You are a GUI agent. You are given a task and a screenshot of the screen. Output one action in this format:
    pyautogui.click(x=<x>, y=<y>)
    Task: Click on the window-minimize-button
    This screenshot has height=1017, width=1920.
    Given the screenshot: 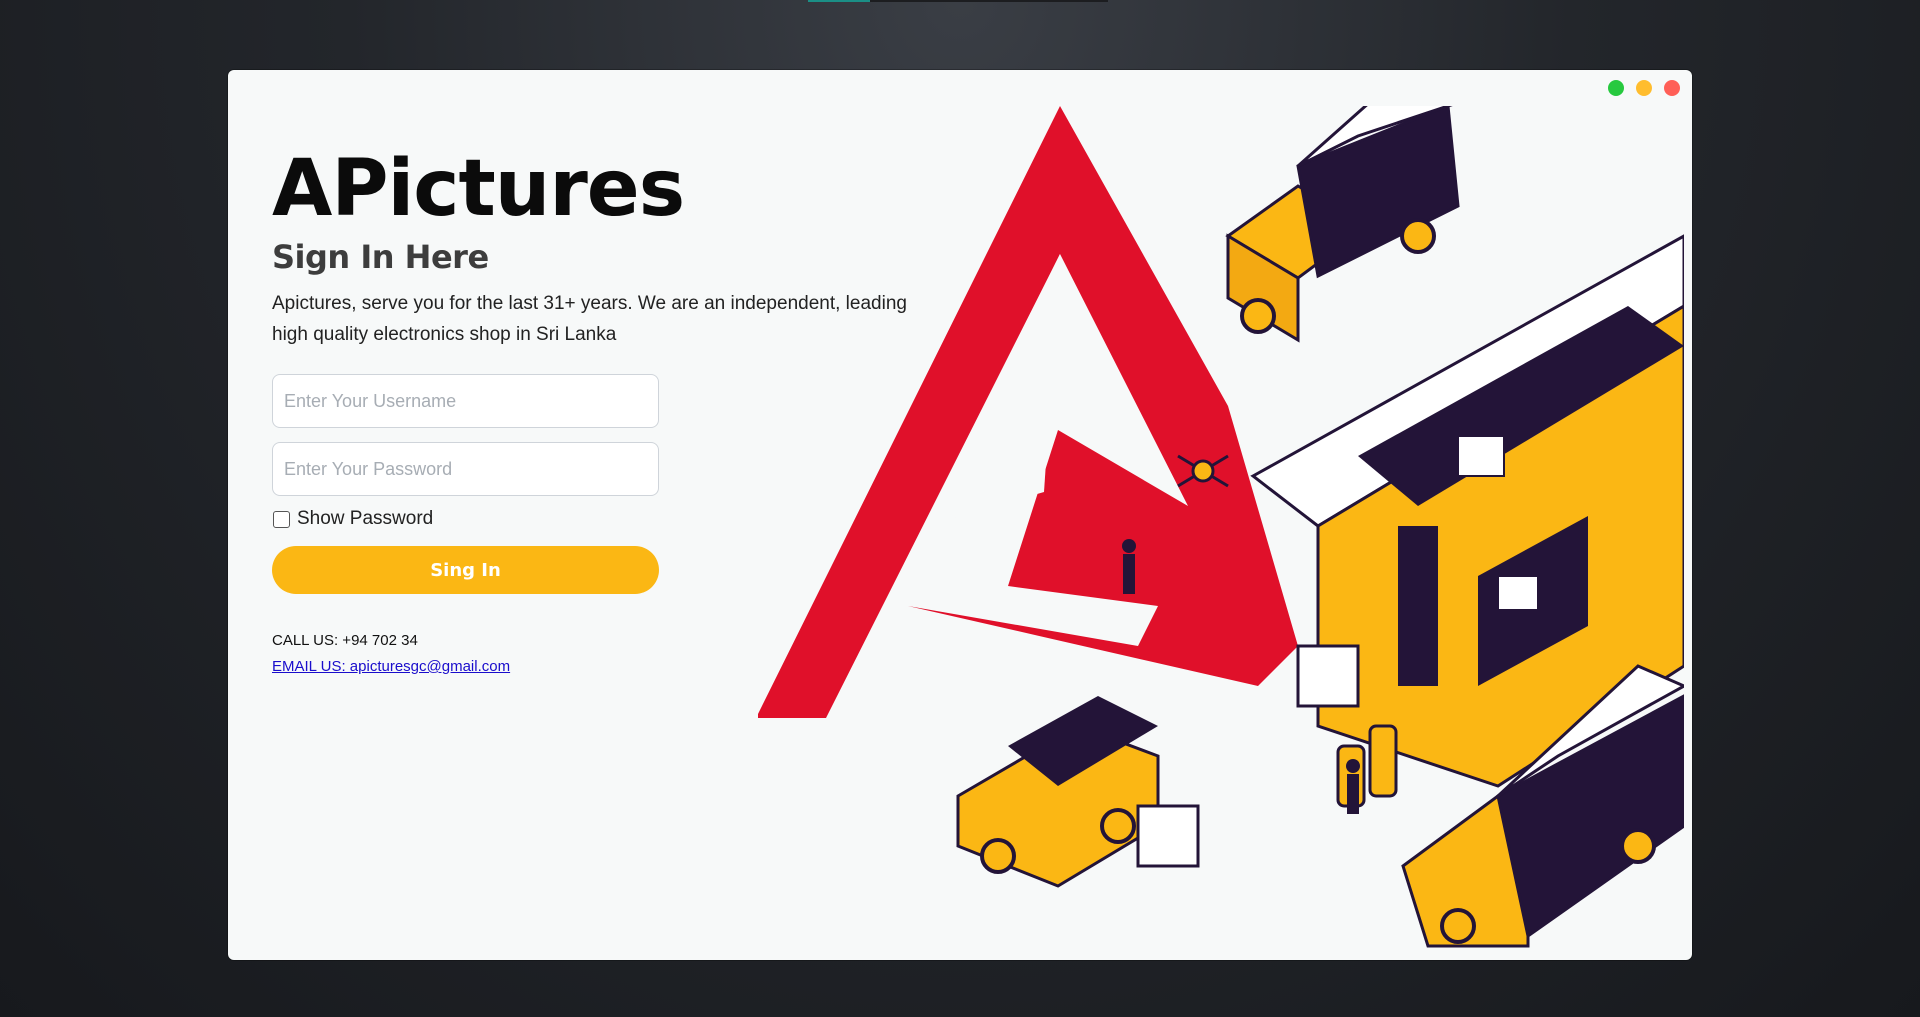 What is the action you would take?
    pyautogui.click(x=1644, y=88)
    